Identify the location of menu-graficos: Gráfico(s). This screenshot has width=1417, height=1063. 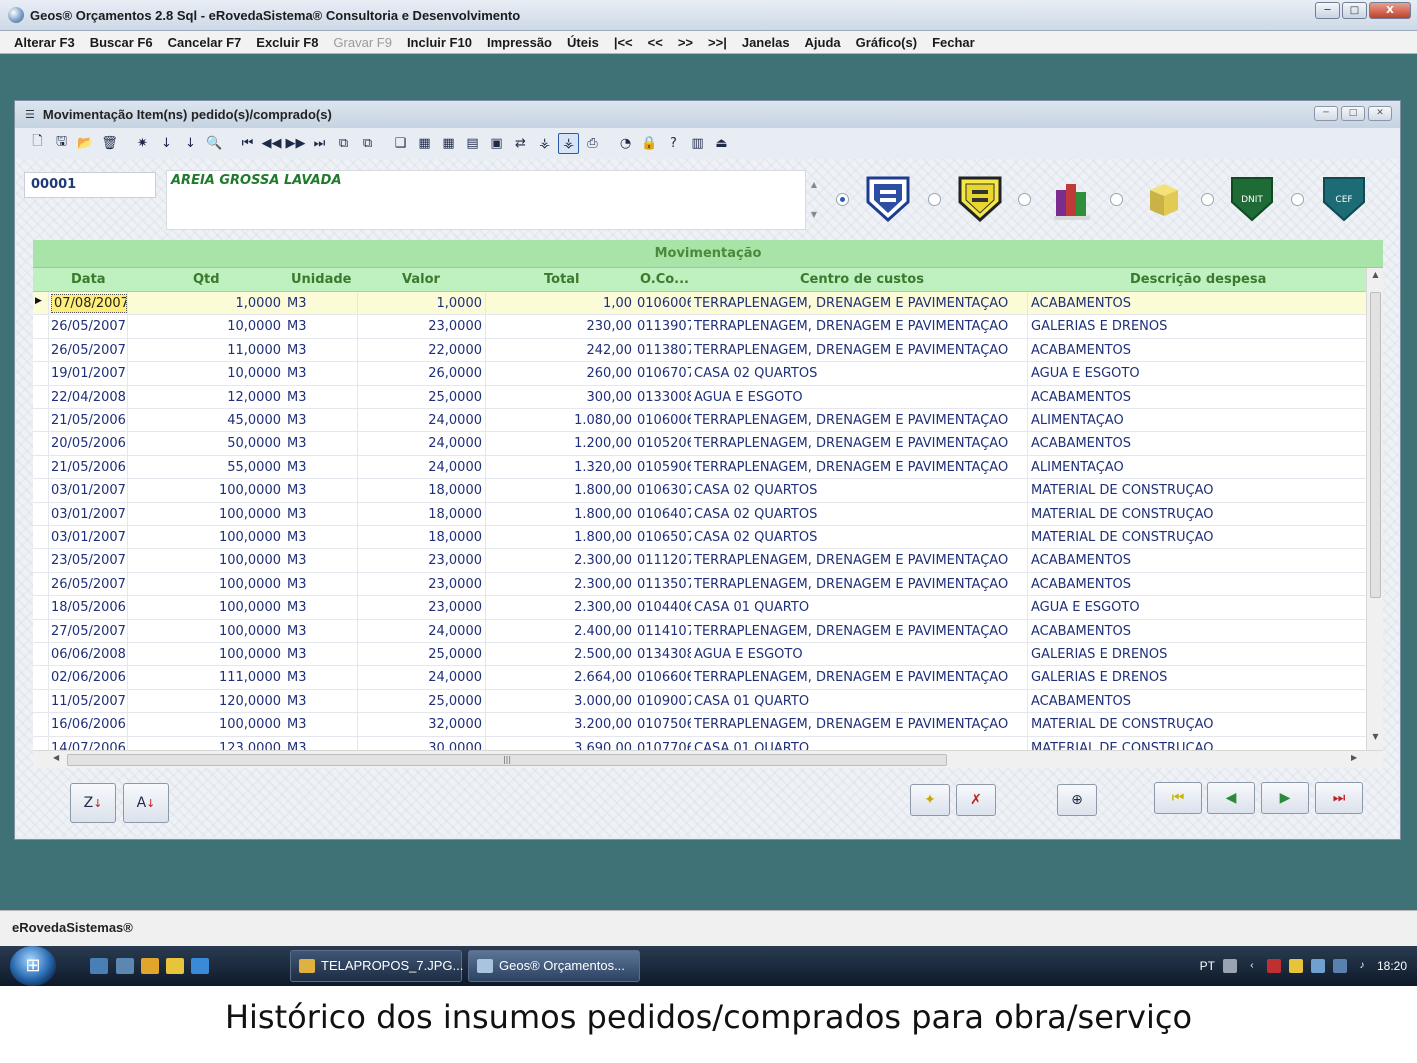
(886, 42).